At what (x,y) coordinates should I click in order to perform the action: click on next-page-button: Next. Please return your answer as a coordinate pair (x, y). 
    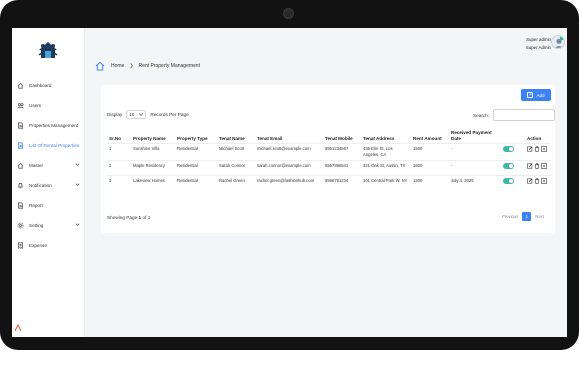
    Looking at the image, I should click on (539, 216).